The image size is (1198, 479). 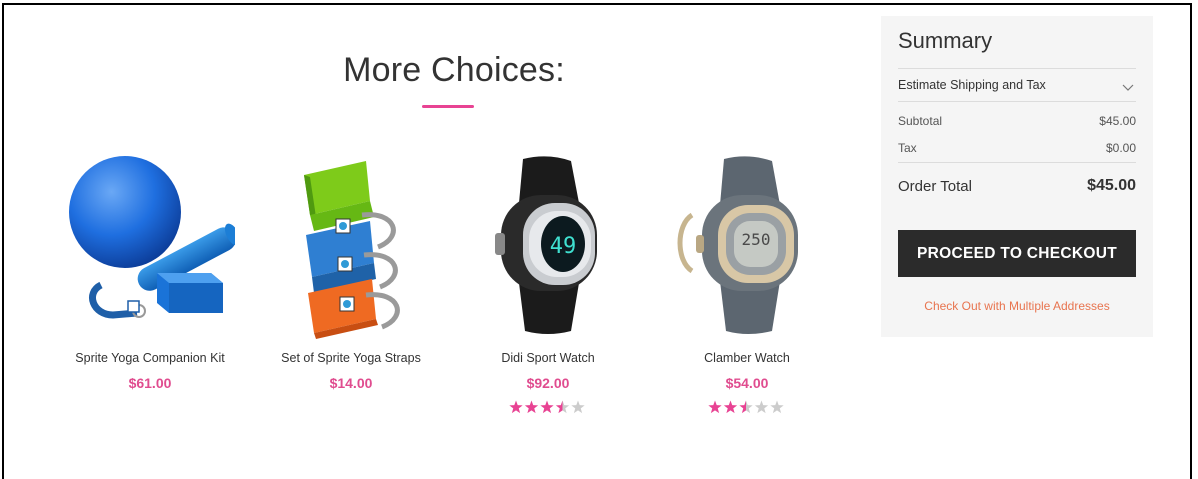 I want to click on product-name: Clamber Watch, so click(x=747, y=358).